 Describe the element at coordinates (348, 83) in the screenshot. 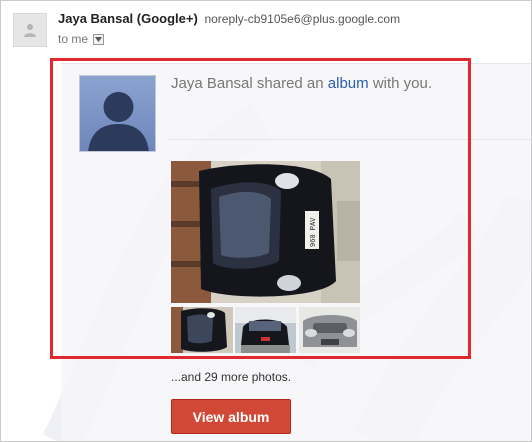

I see `album-link: album` at that location.